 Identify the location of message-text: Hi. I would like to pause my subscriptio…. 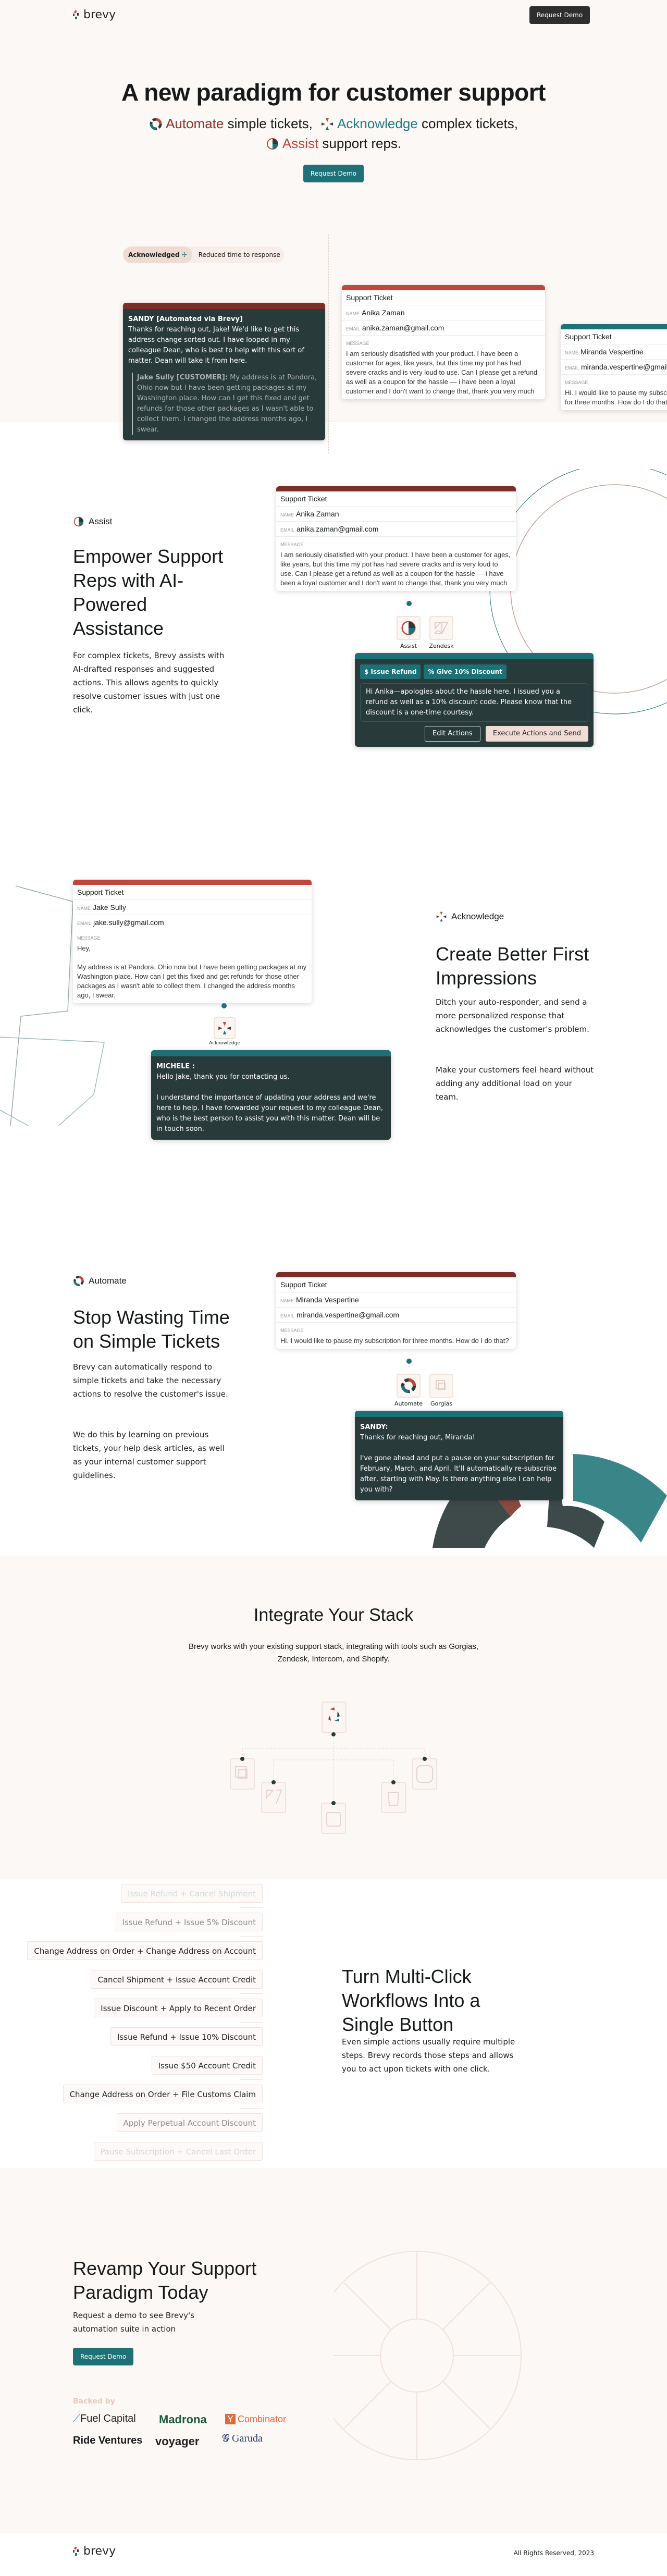
(616, 397).